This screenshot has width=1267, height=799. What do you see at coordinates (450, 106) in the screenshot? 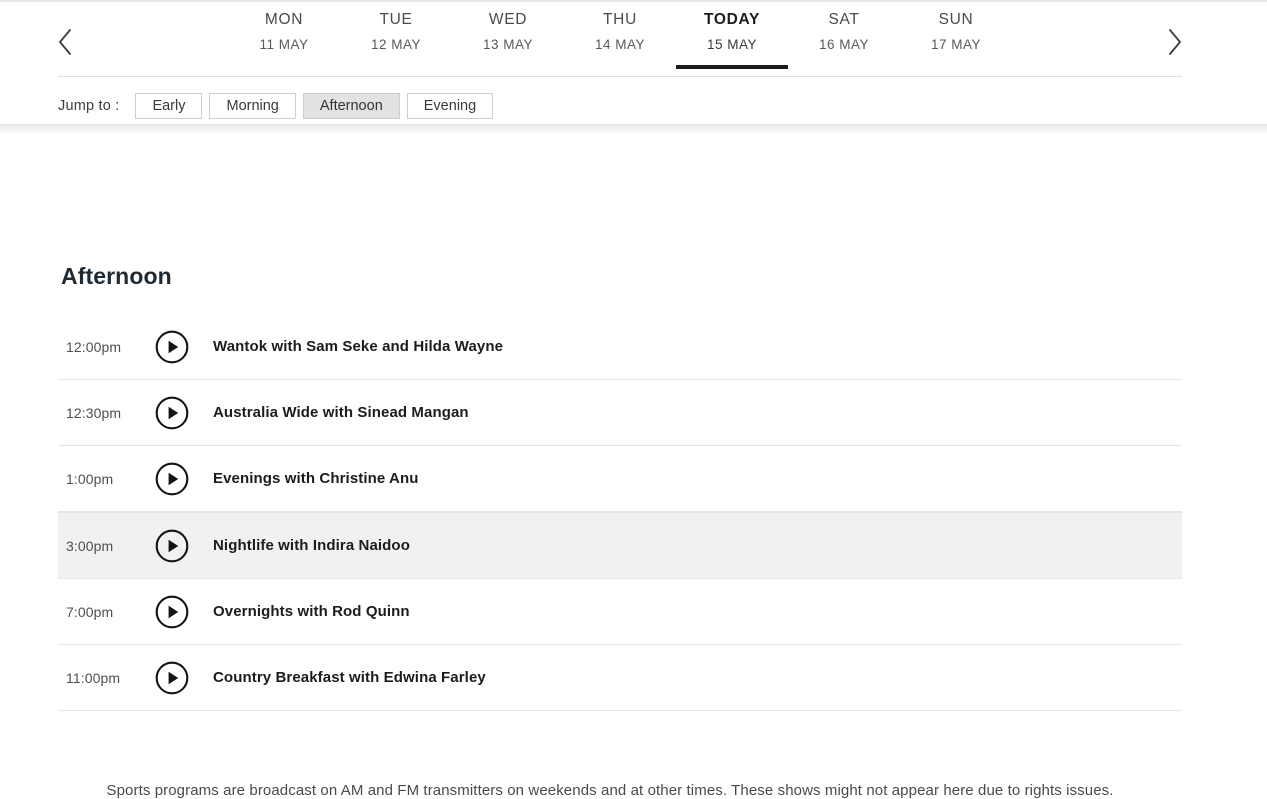
I see `jump-button-evening: Evening` at bounding box center [450, 106].